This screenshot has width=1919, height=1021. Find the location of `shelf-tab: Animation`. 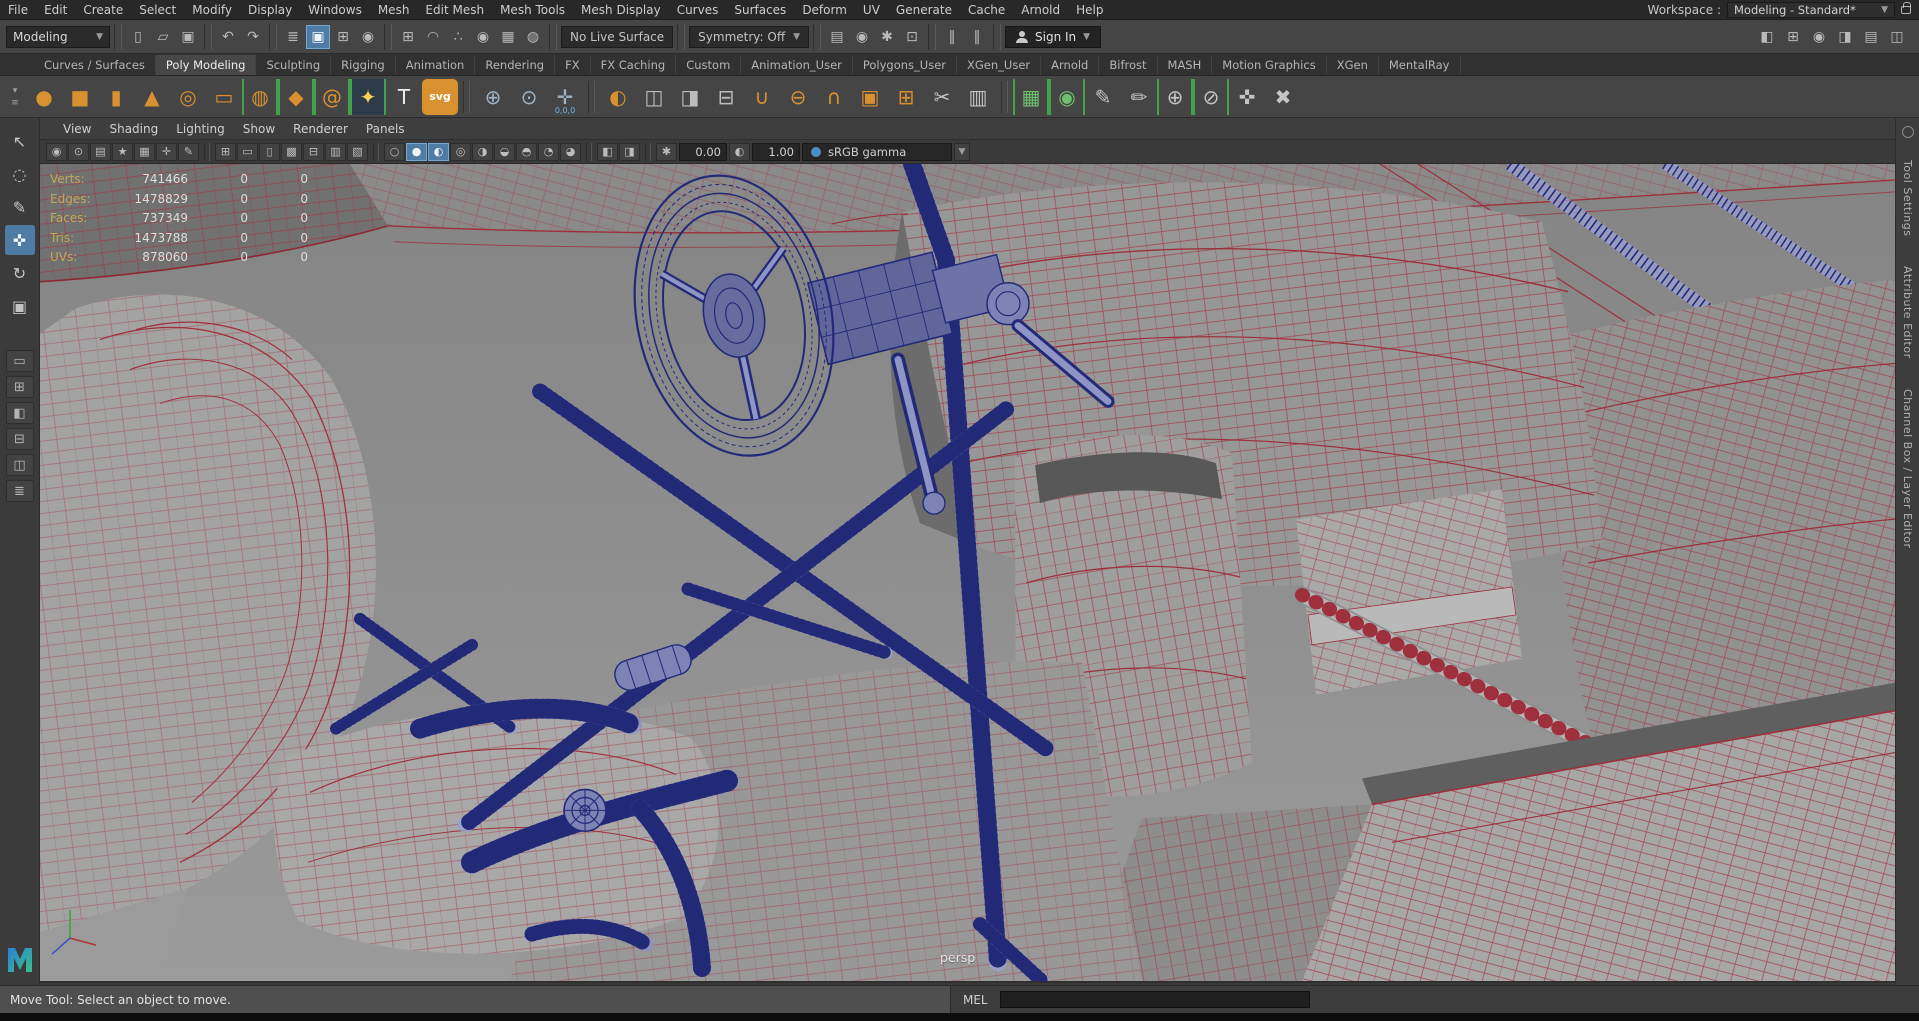

shelf-tab: Animation is located at coordinates (436, 65).